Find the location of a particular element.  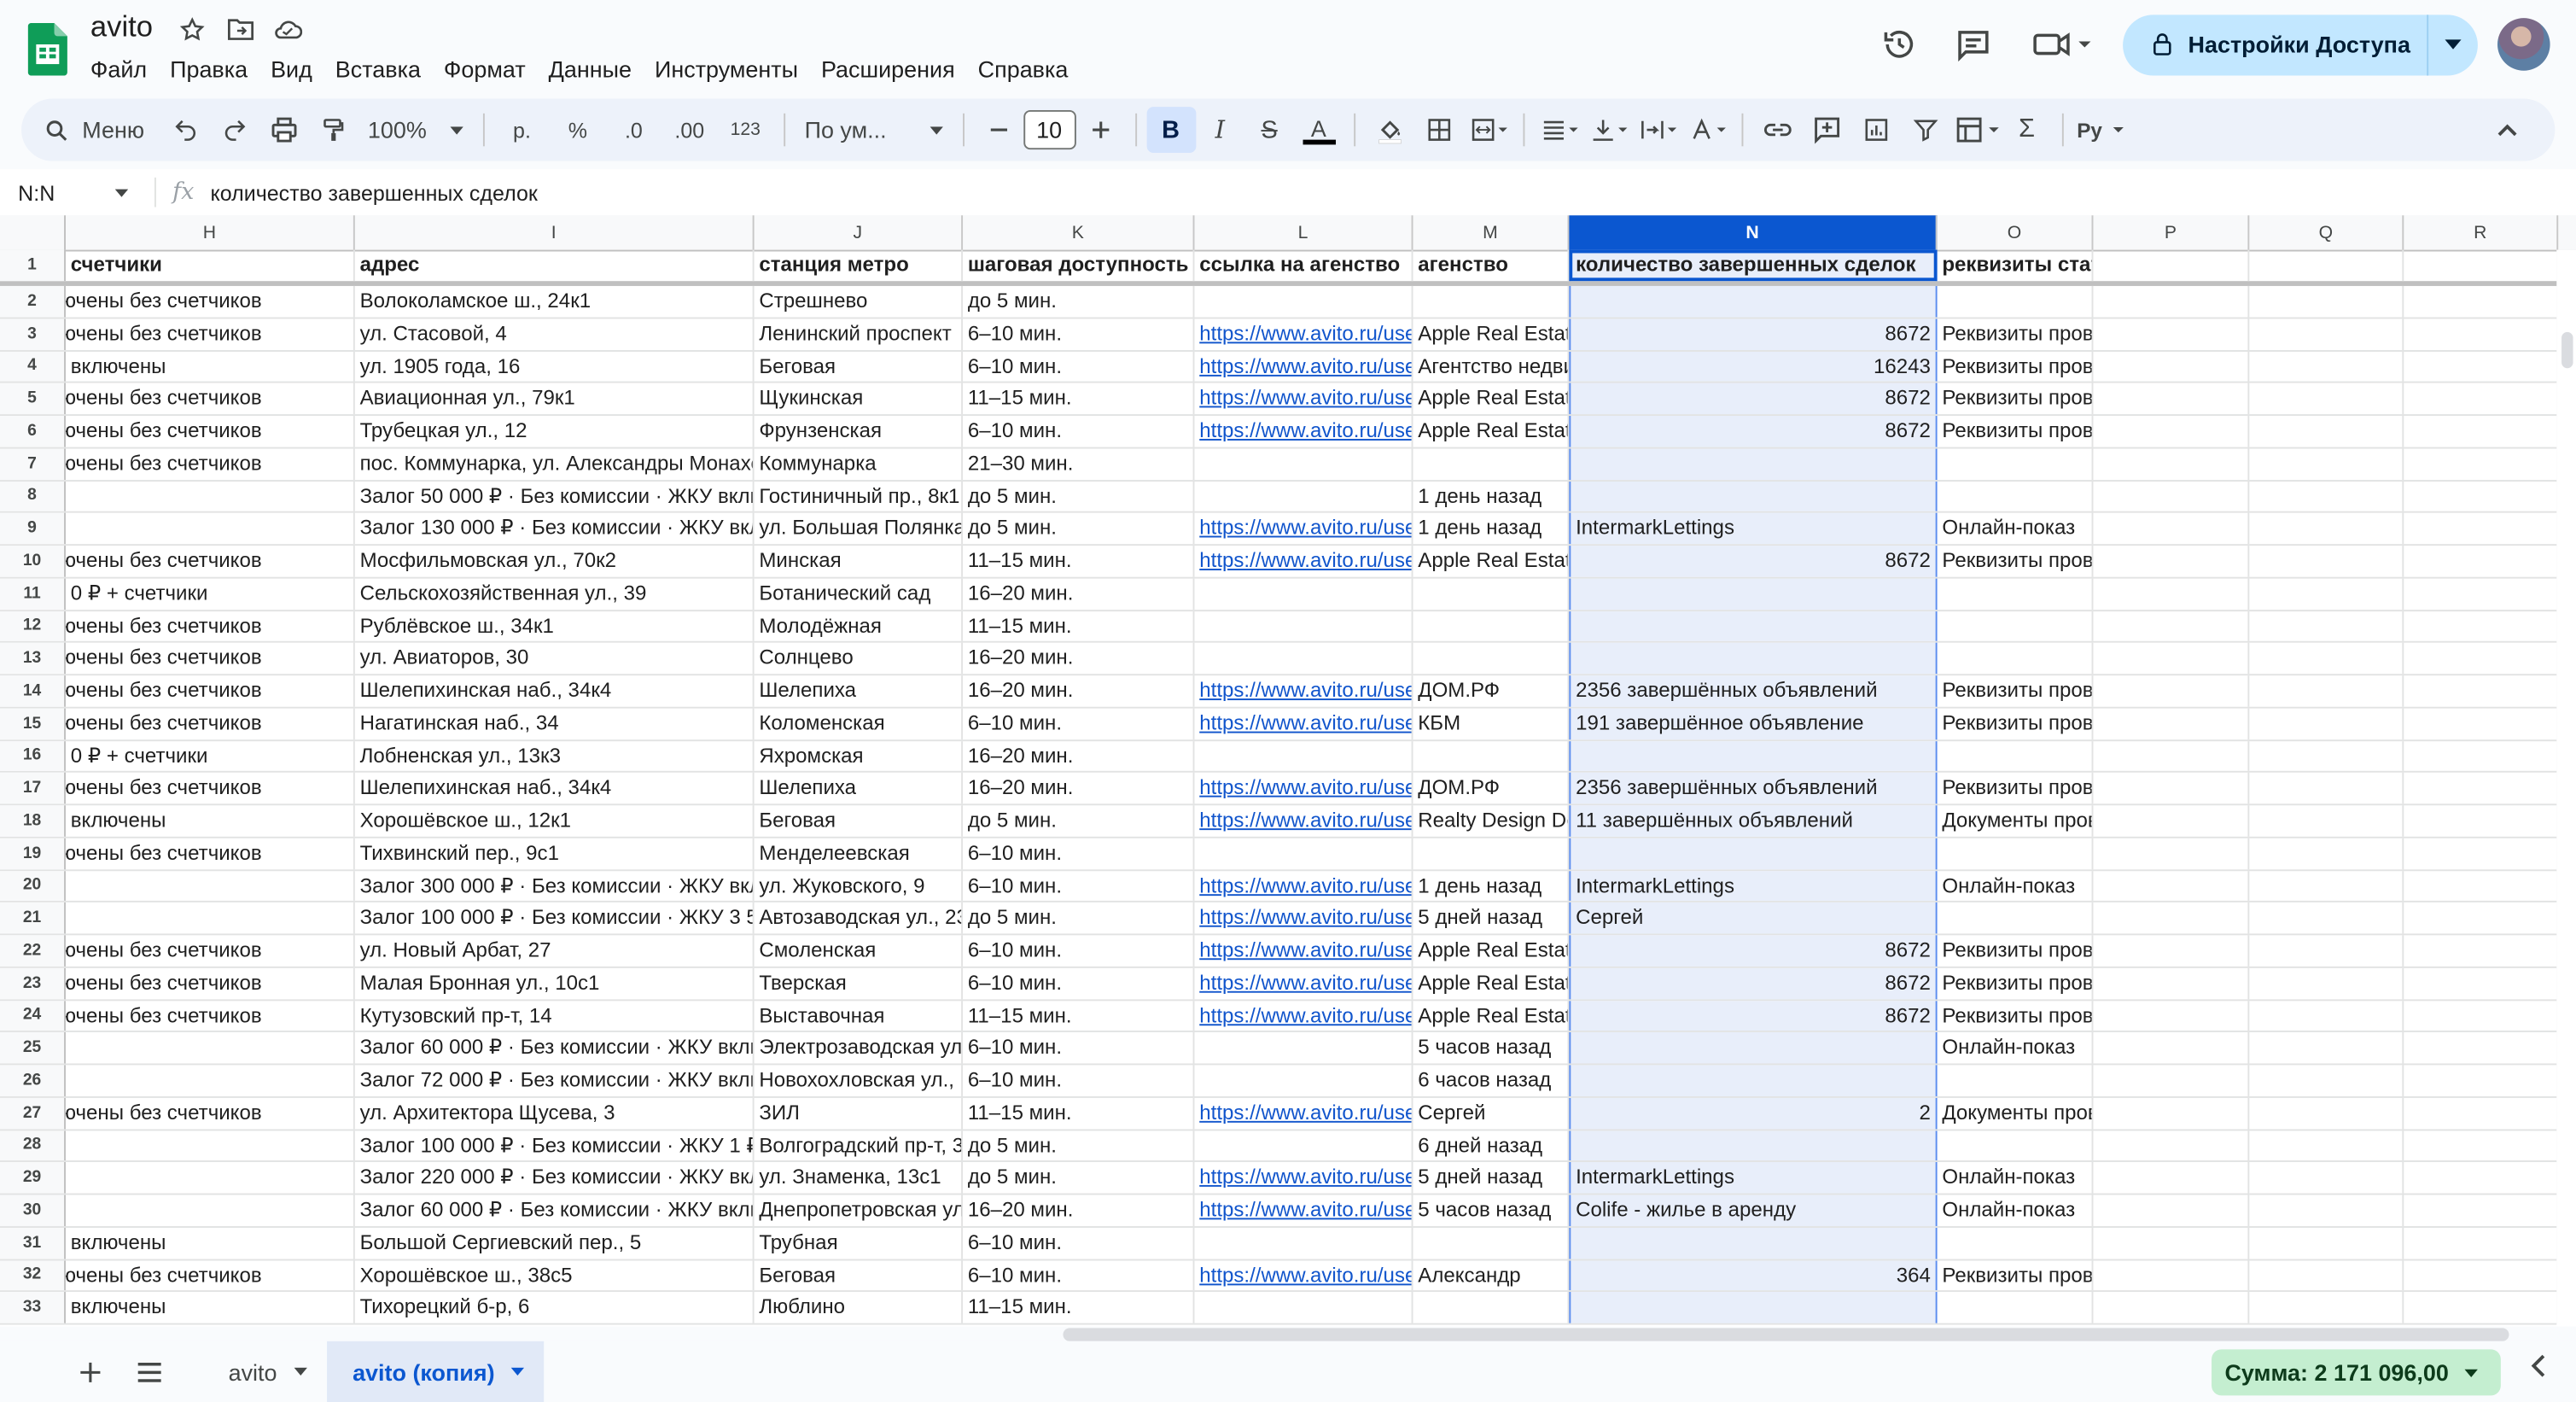

cell-n: количество завершенных сделок is located at coordinates (1753, 266).